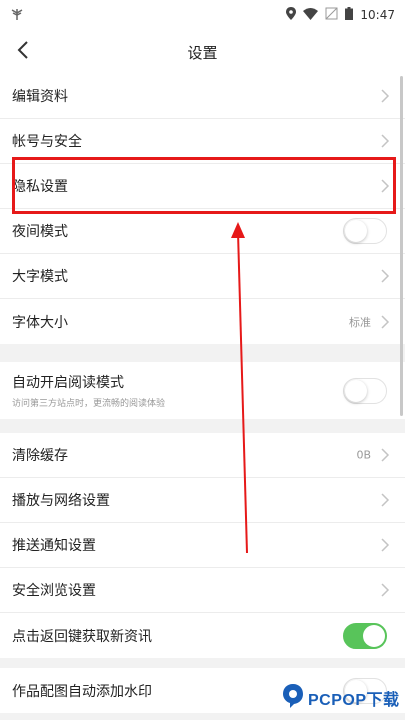 Image resolution: width=405 pixels, height=720 pixels. I want to click on row-edit-profile: 编辑资料, so click(202, 96).